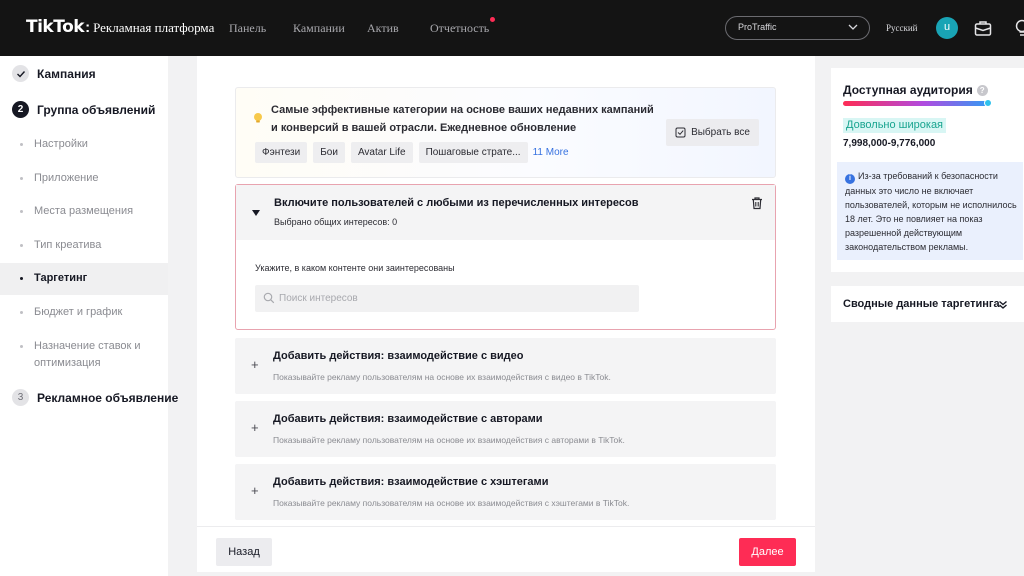 This screenshot has width=1024, height=576. Describe the element at coordinates (551, 152) in the screenshot. I see `more-link: 11 More` at that location.